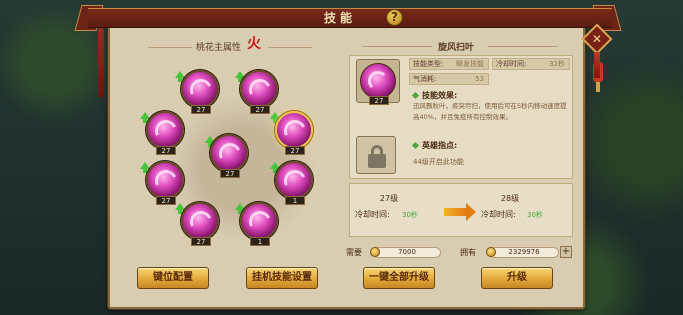 This screenshot has height=315, width=683. I want to click on lantern-tassel-decoration, so click(598, 87).